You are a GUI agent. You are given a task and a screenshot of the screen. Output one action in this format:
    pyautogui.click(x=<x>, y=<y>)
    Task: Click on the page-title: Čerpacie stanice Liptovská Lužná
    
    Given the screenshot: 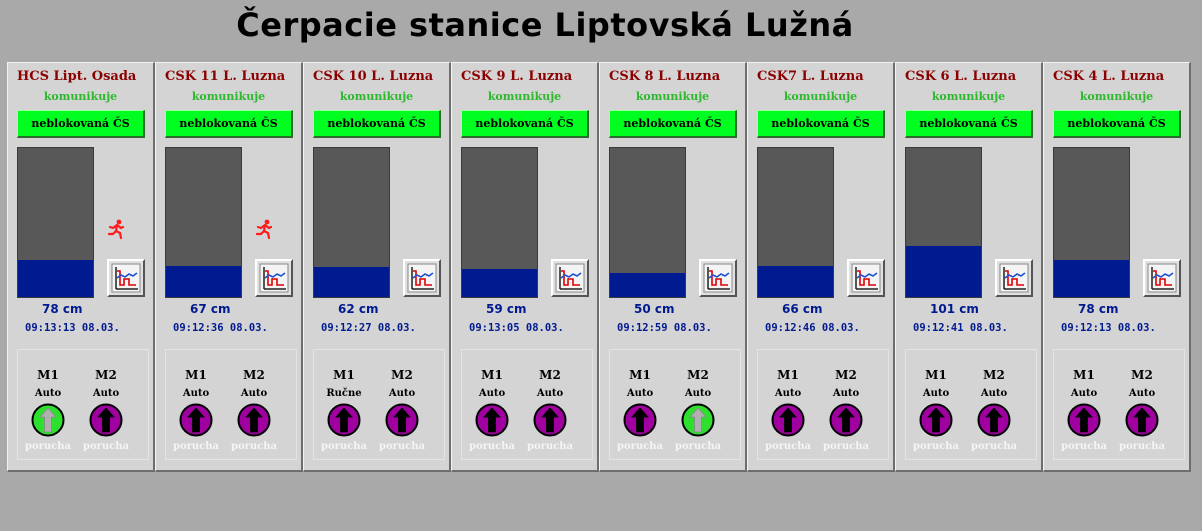 What is the action you would take?
    pyautogui.click(x=545, y=25)
    